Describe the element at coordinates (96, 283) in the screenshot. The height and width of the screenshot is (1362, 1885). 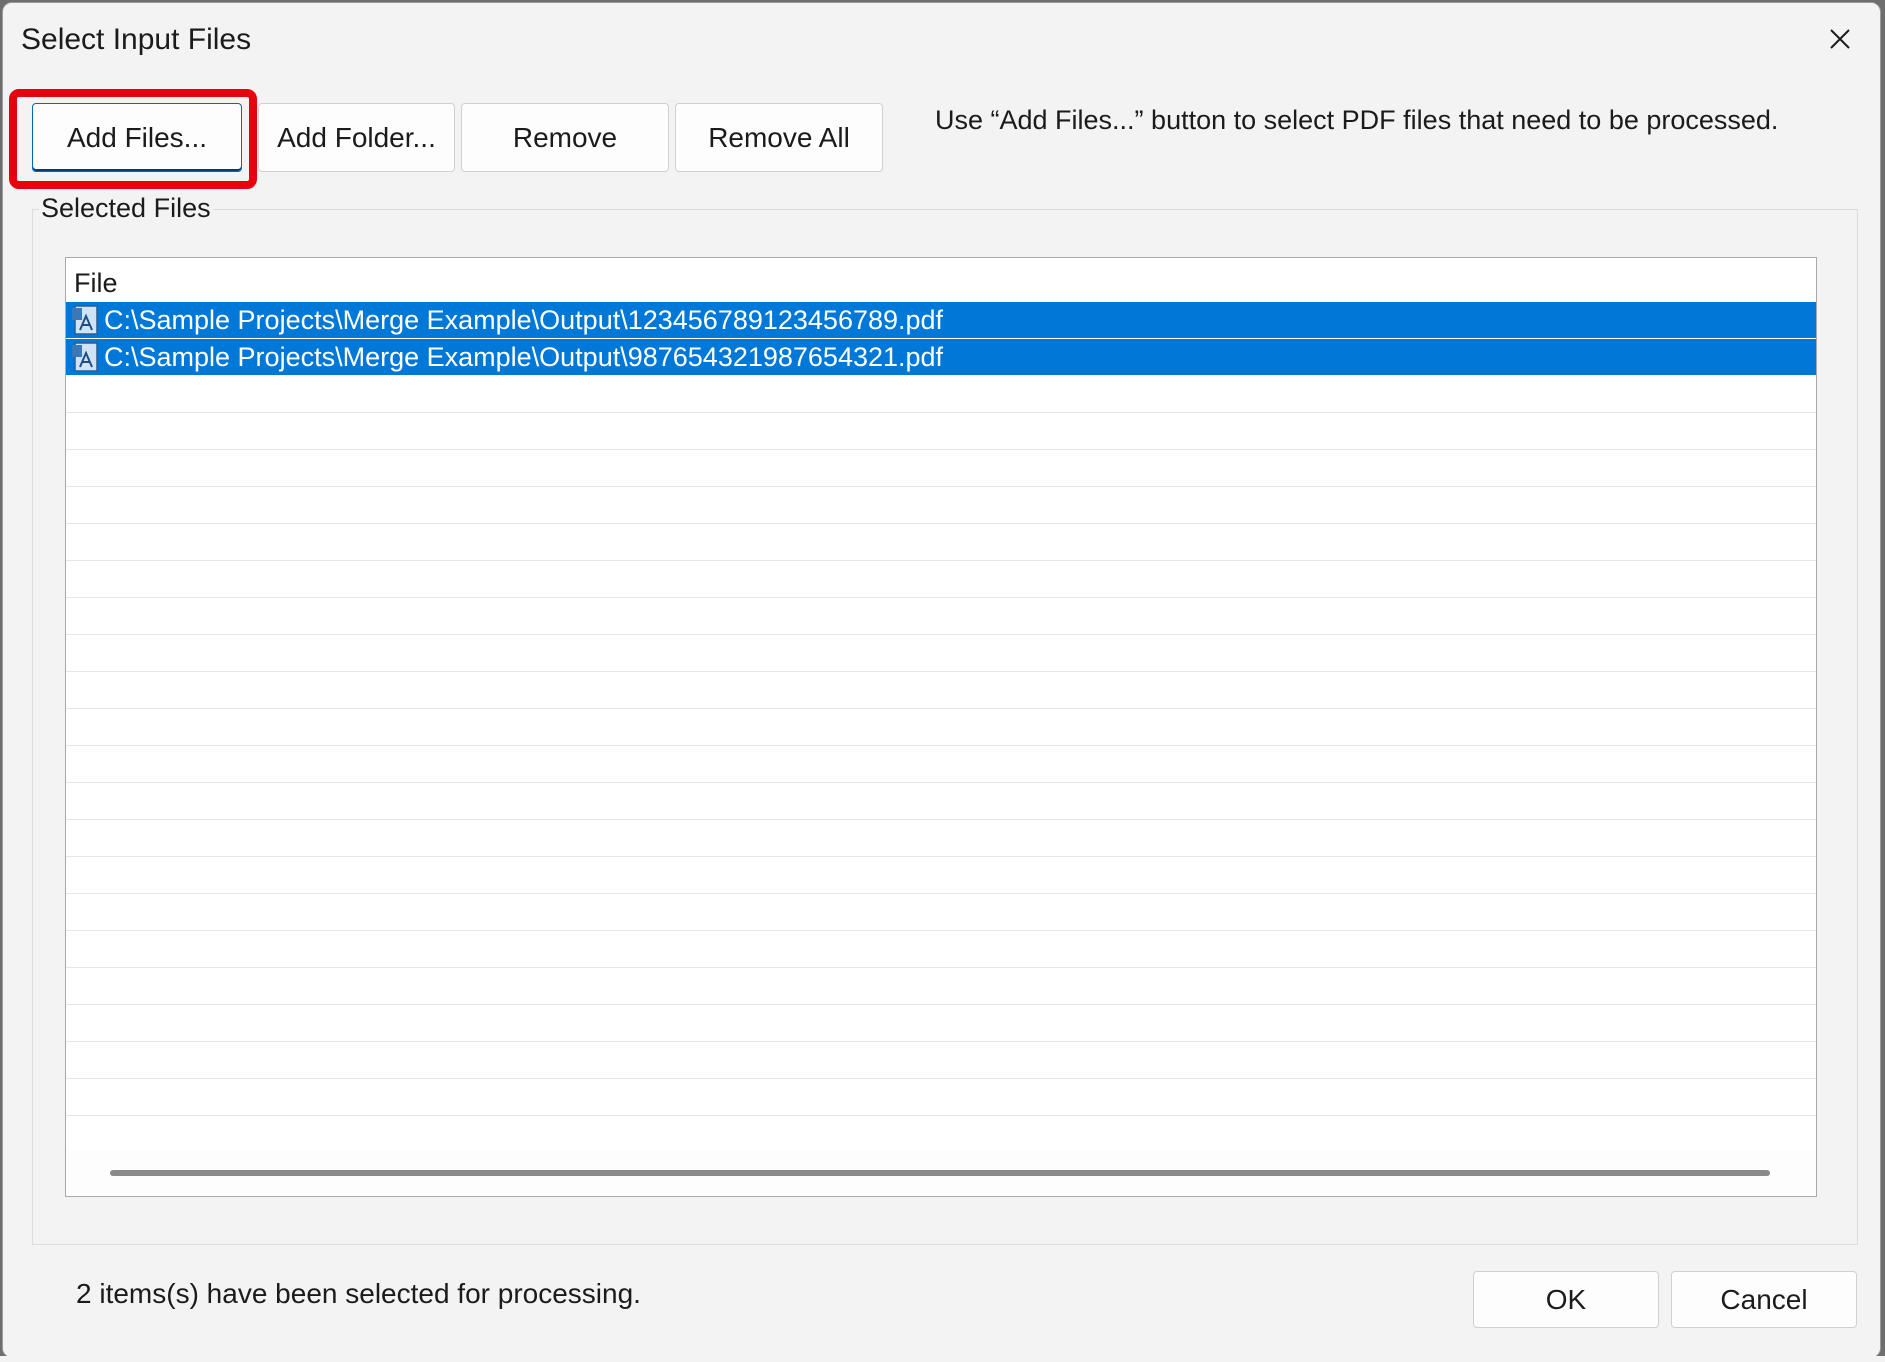
I see `file-column-label: File` at that location.